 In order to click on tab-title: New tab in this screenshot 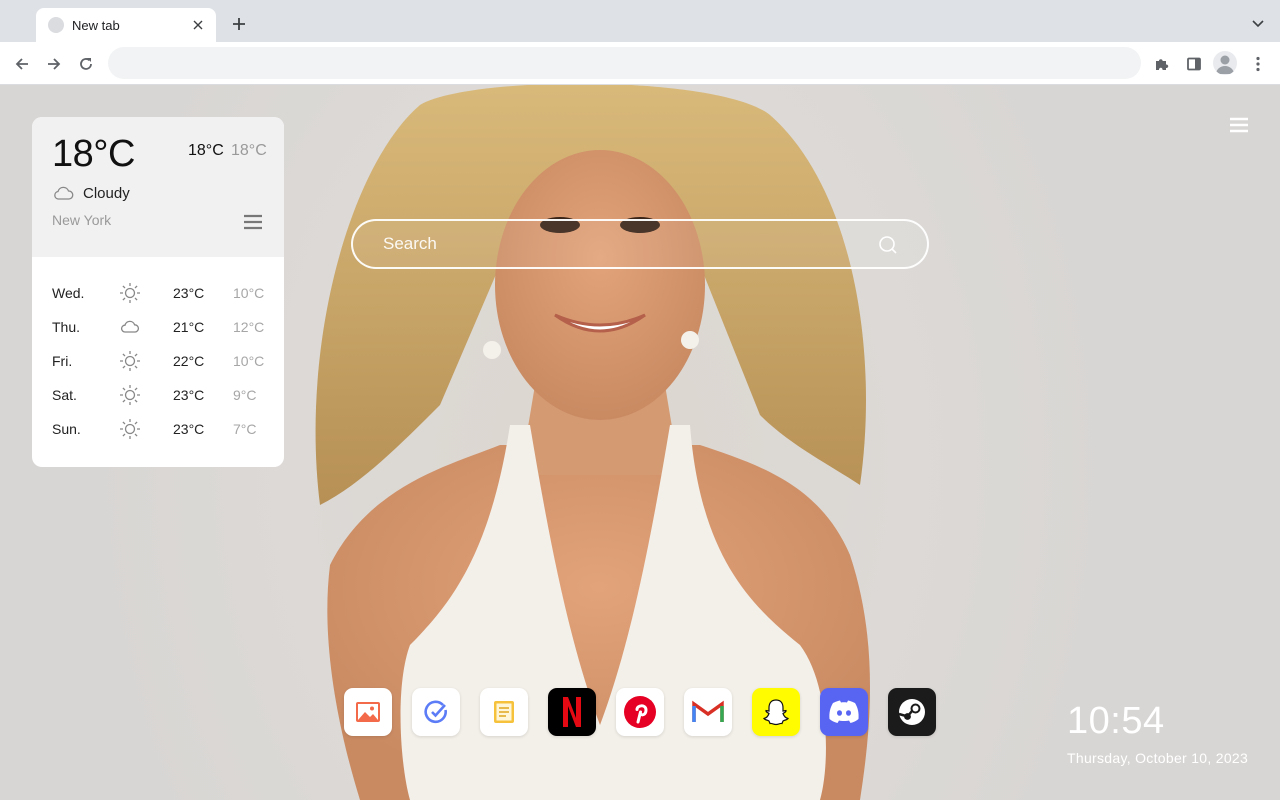, I will do `click(96, 25)`.